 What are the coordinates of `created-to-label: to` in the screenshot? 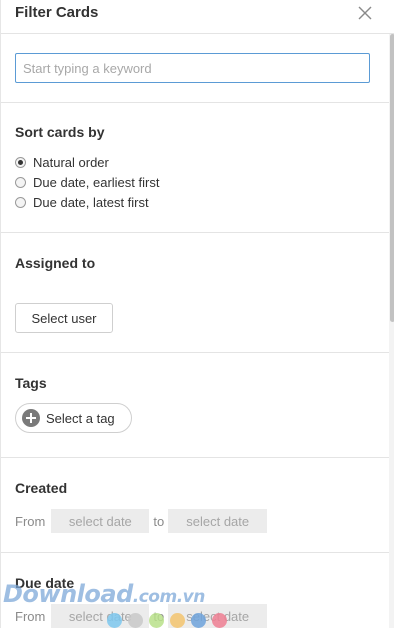 It's located at (159, 521).